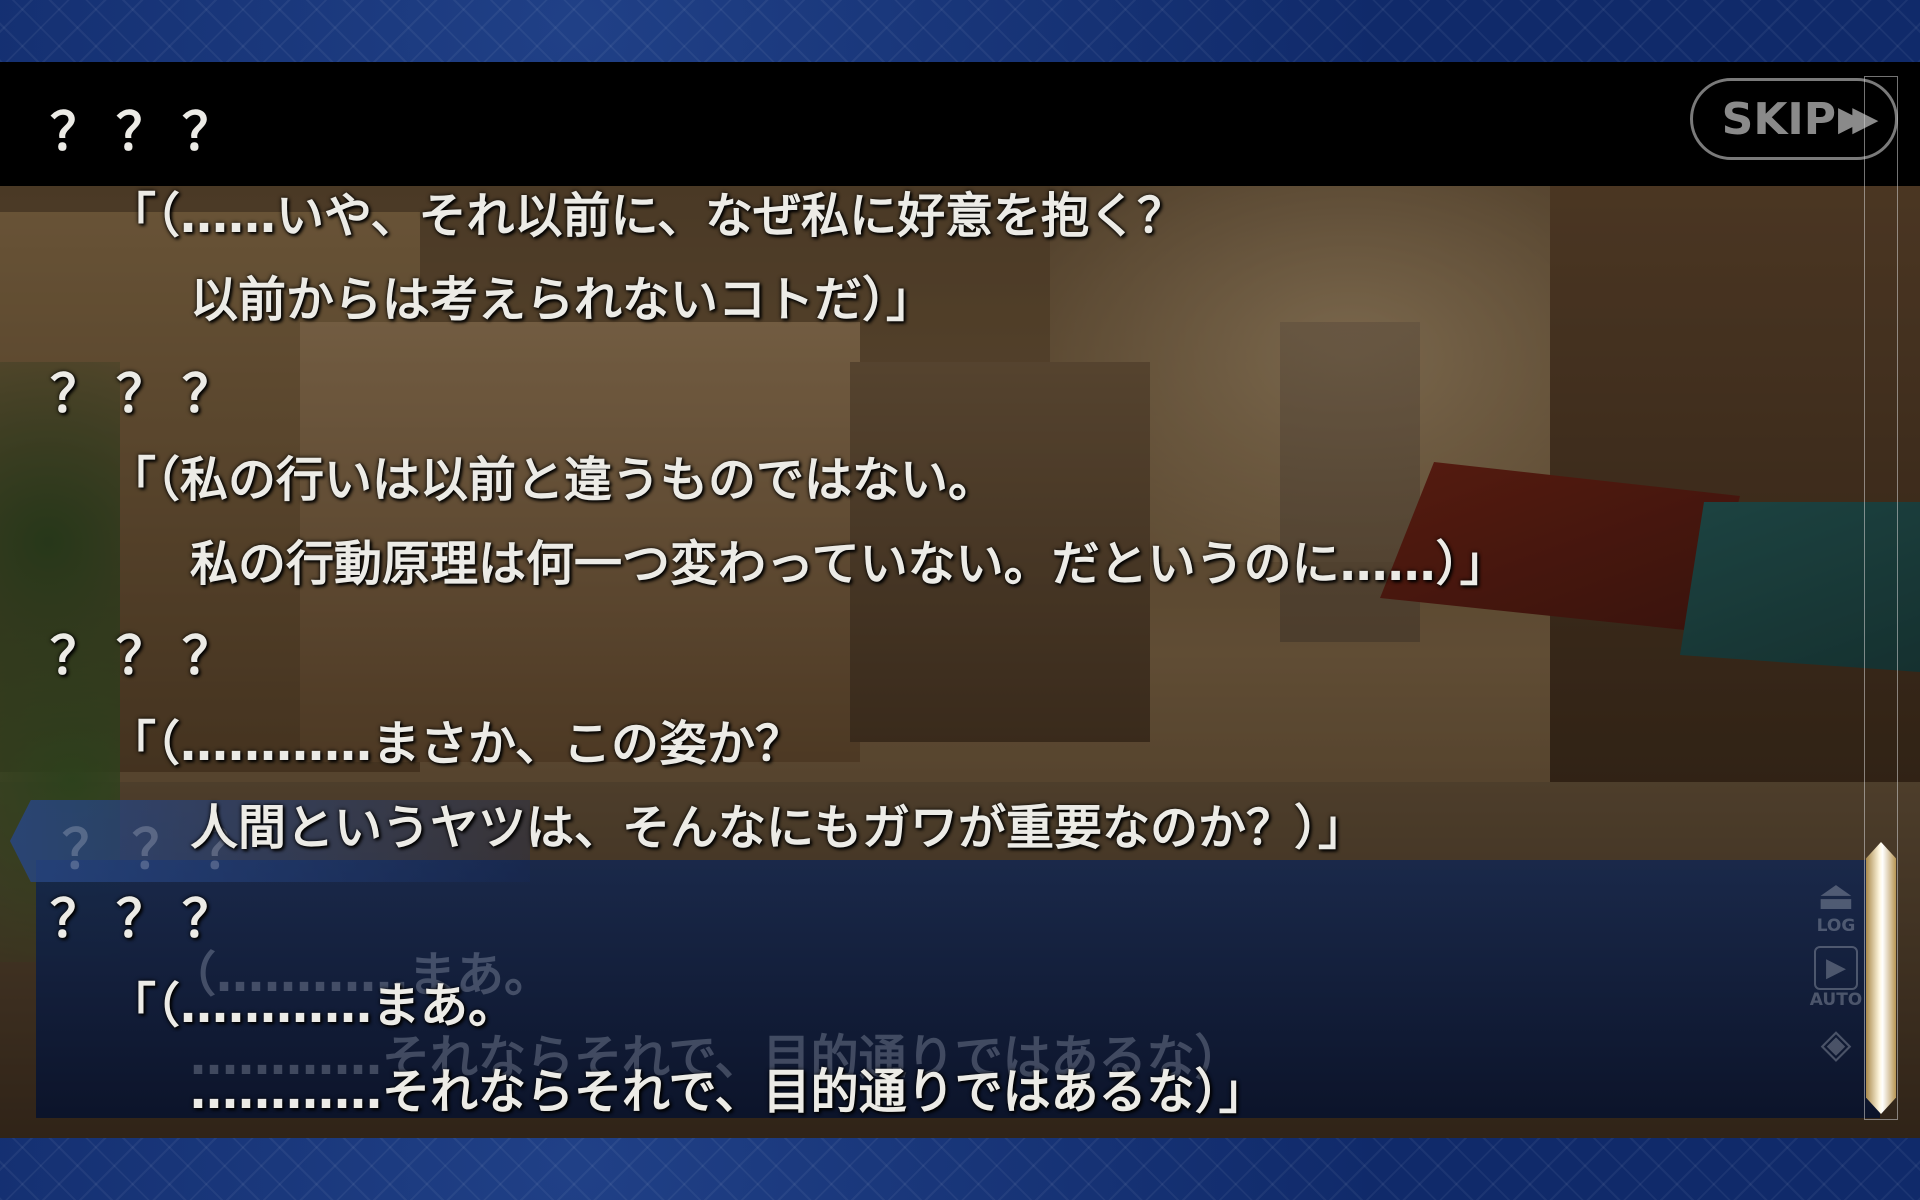  Describe the element at coordinates (778, 828) in the screenshot. I see `dialog-line: 人間というヤツは、そんなにもガワが重要なのか？）」` at that location.